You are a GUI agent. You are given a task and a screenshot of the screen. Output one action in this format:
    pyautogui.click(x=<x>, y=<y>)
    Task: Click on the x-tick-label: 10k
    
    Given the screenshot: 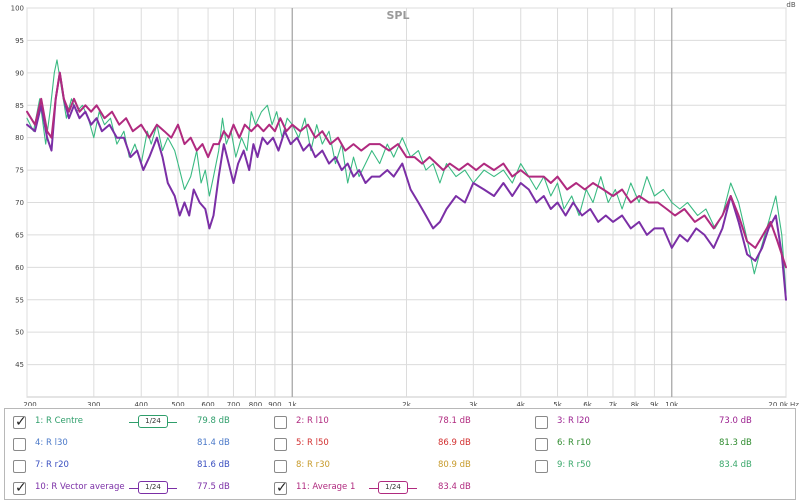 What is the action you would take?
    pyautogui.click(x=672, y=403)
    